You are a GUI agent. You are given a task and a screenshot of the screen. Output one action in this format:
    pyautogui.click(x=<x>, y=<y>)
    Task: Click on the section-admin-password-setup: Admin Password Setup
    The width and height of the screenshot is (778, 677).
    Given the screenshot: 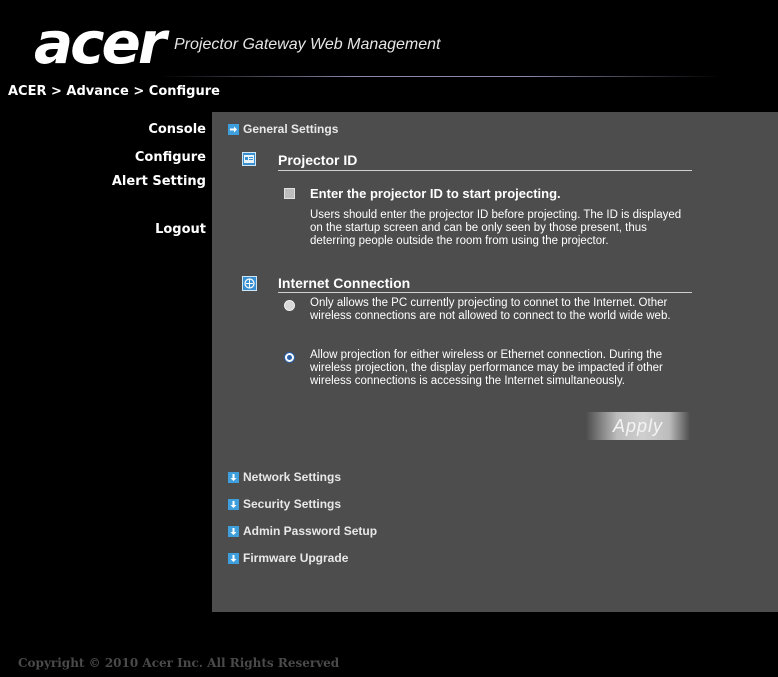 What is the action you would take?
    pyautogui.click(x=302, y=531)
    